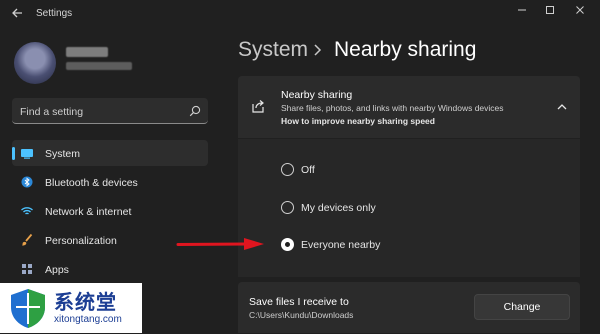 This screenshot has height=334, width=600. Describe the element at coordinates (301, 315) in the screenshot. I see `save-location-path: C:\Users\Kundu\Downloads` at that location.